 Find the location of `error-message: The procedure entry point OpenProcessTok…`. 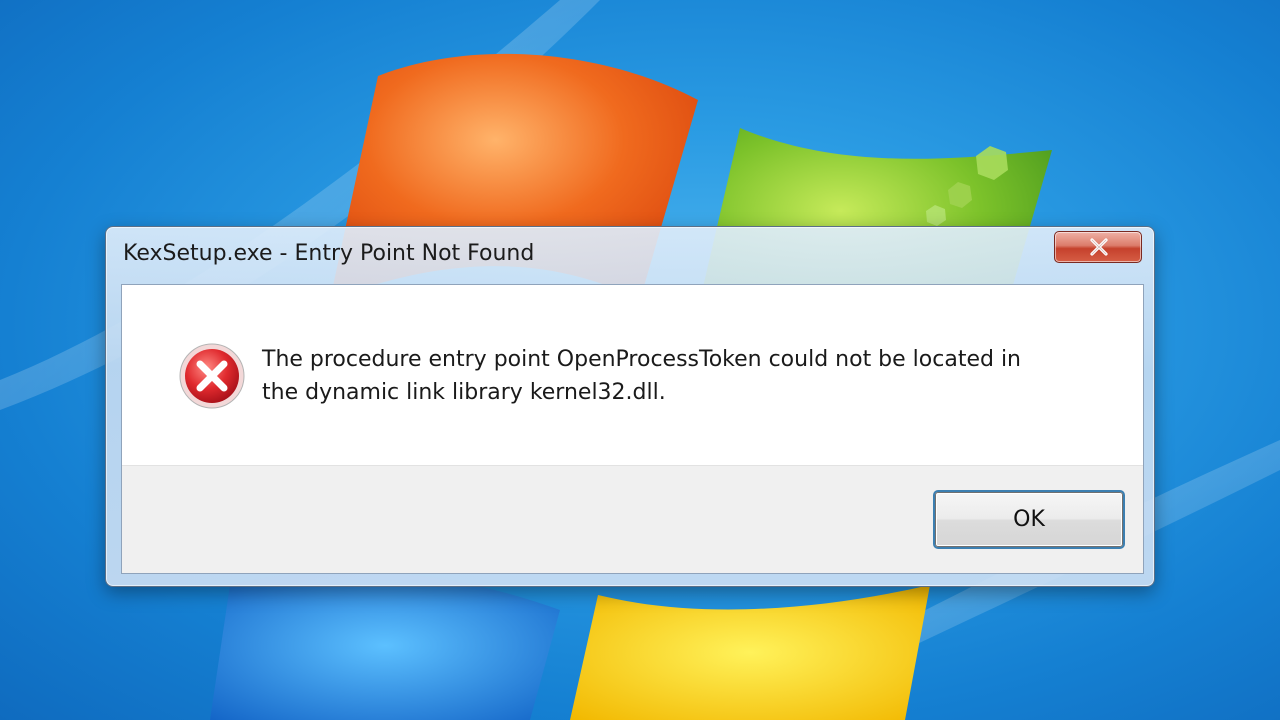

error-message: The procedure entry point OpenProcessTok… is located at coordinates (641, 376).